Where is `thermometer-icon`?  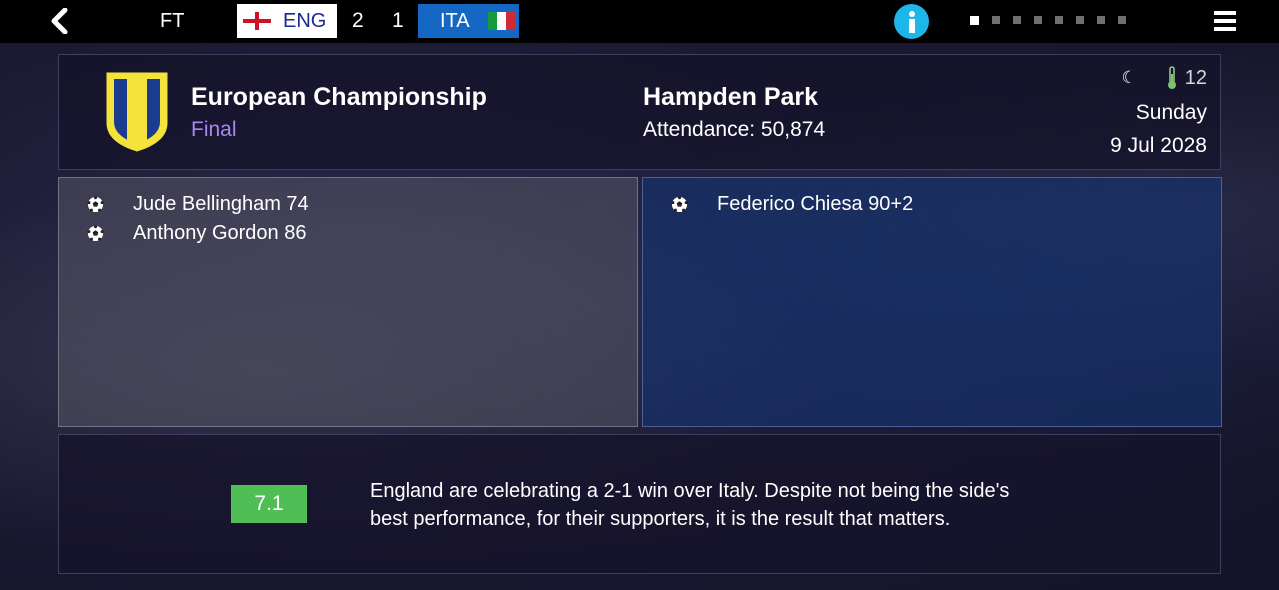
thermometer-icon is located at coordinates (1171, 77).